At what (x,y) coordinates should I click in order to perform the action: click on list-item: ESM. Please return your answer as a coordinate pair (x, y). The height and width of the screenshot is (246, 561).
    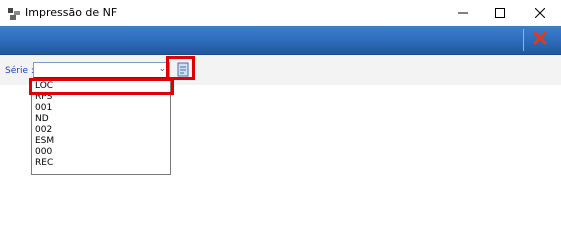
    Looking at the image, I should click on (44, 141).